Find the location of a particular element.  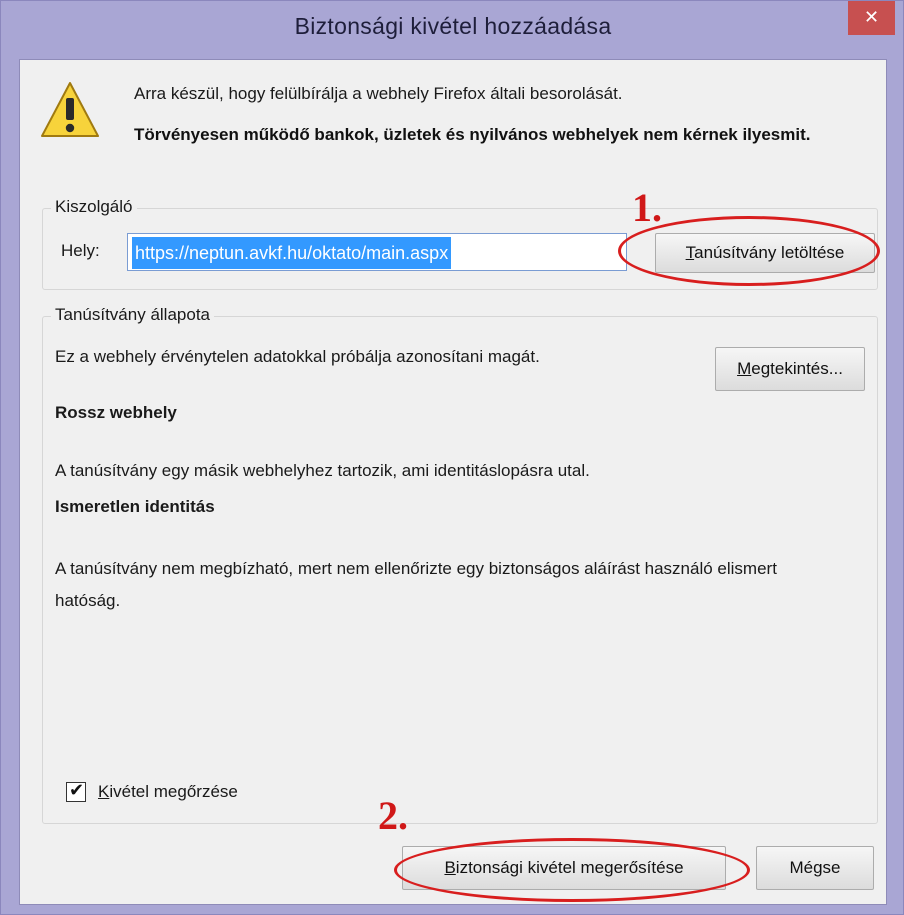

dialog-title: Biztonsági kivétel hozzáadása is located at coordinates (453, 26).